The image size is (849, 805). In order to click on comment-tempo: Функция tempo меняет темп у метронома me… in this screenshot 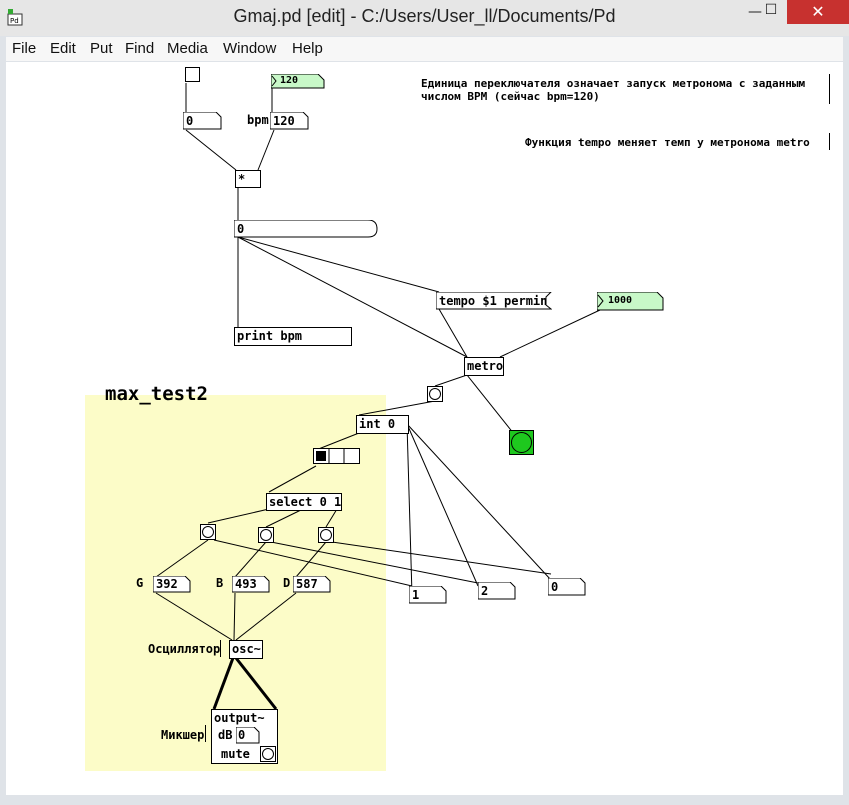, I will do `click(667, 142)`.